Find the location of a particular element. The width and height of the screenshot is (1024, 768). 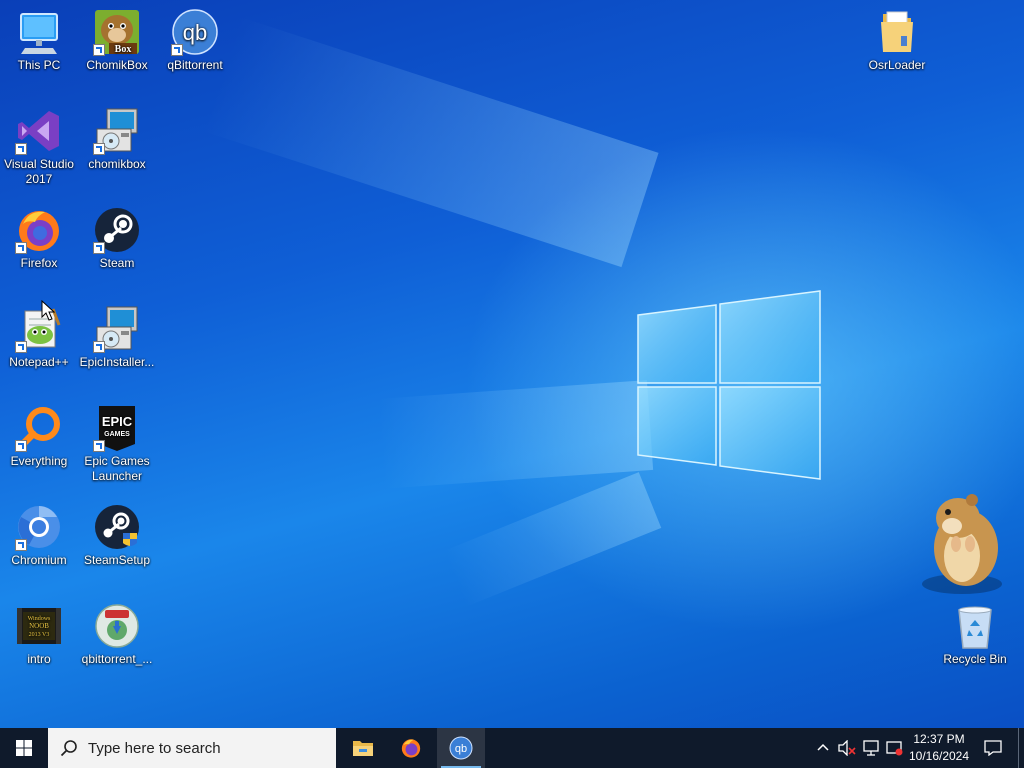

desktop-icon-intro: Windows NOOB 2013 V3 intro is located at coordinates (39, 634).